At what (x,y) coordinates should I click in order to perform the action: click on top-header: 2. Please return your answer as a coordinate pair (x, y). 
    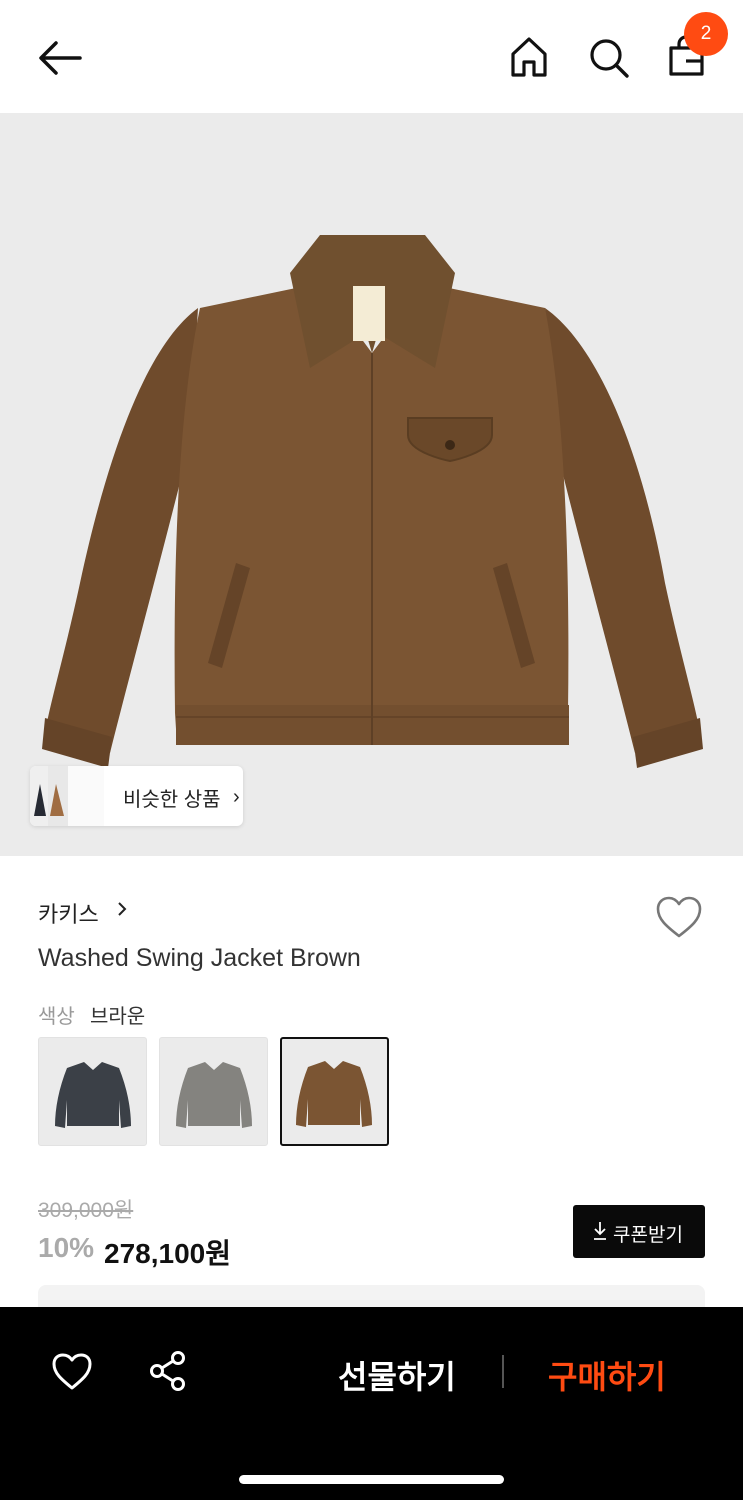
    Looking at the image, I should click on (371, 56).